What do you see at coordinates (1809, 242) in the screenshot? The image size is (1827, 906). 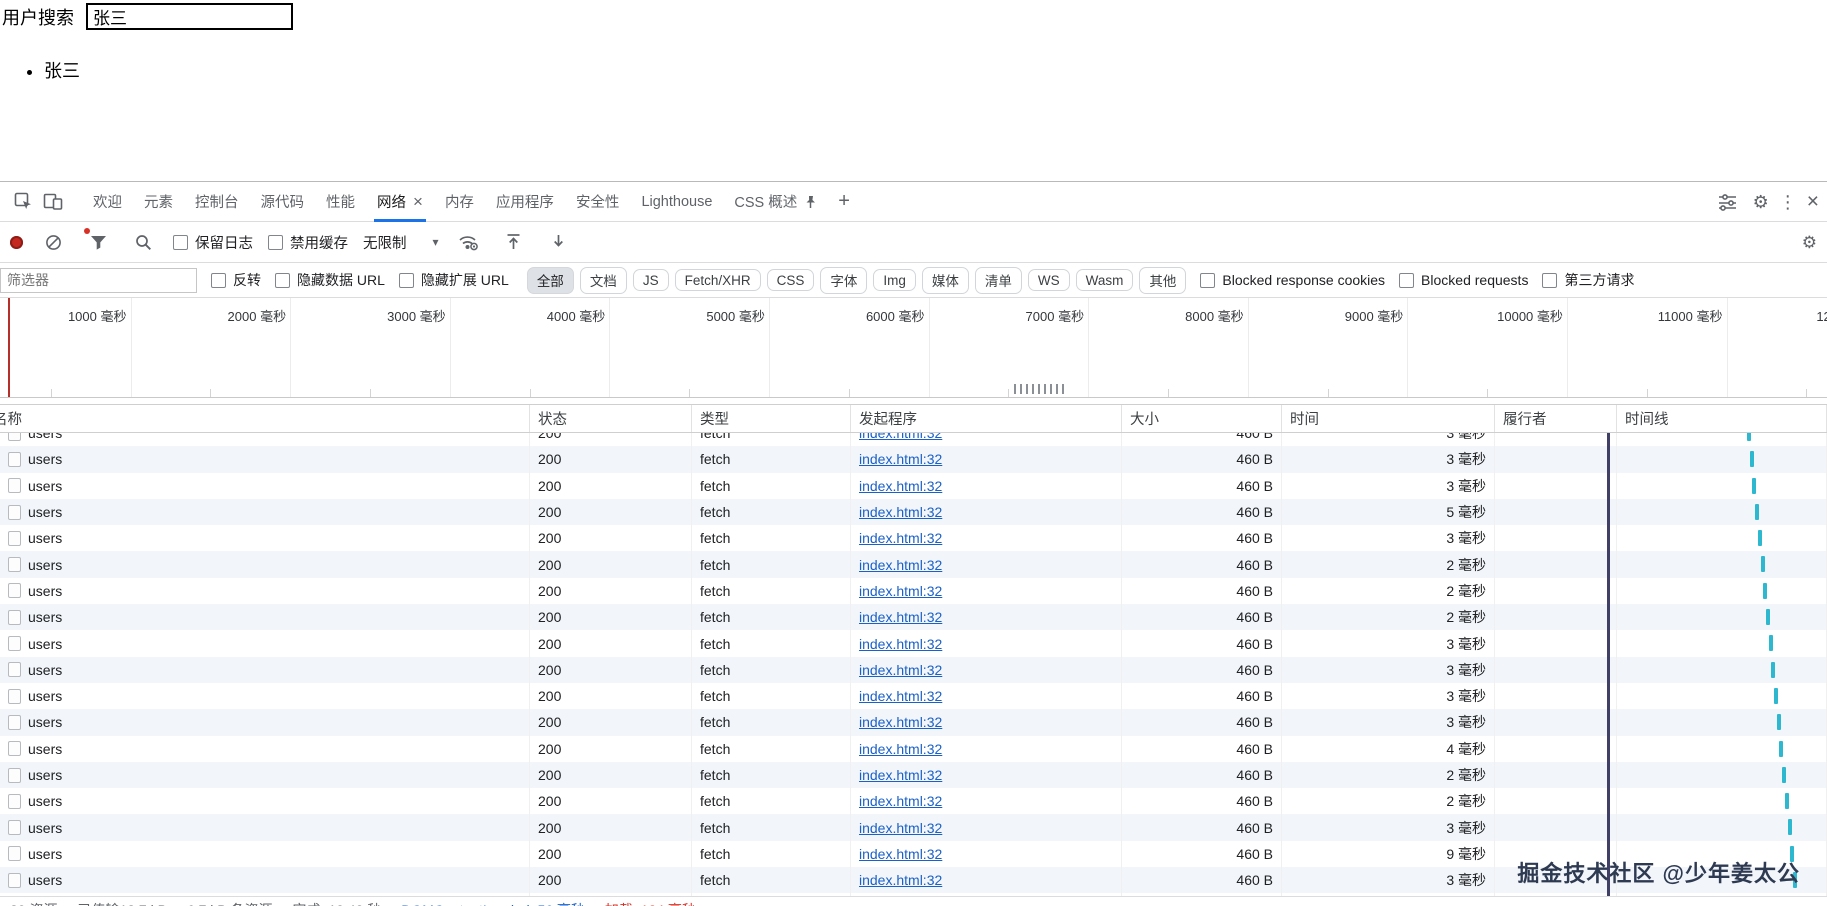 I see `network-settings-gear-icon: ⚙` at bounding box center [1809, 242].